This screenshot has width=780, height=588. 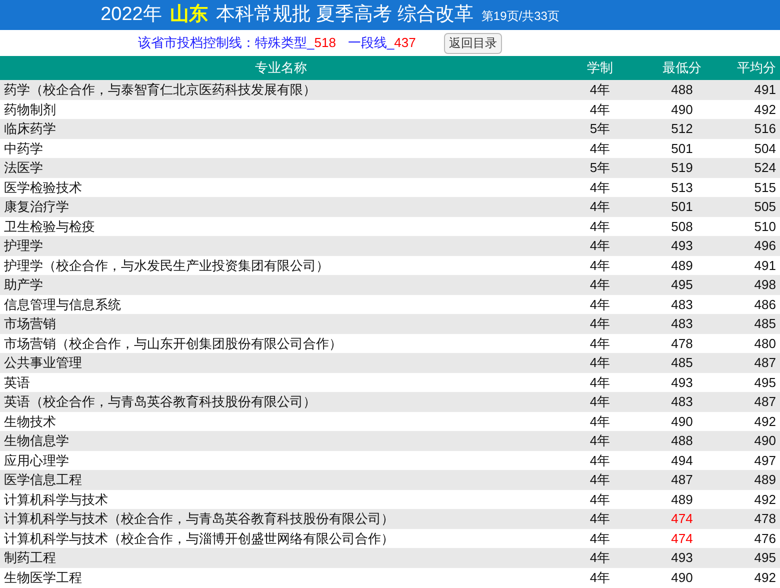 What do you see at coordinates (682, 227) in the screenshot?
I see `table-cell-text: 508` at bounding box center [682, 227].